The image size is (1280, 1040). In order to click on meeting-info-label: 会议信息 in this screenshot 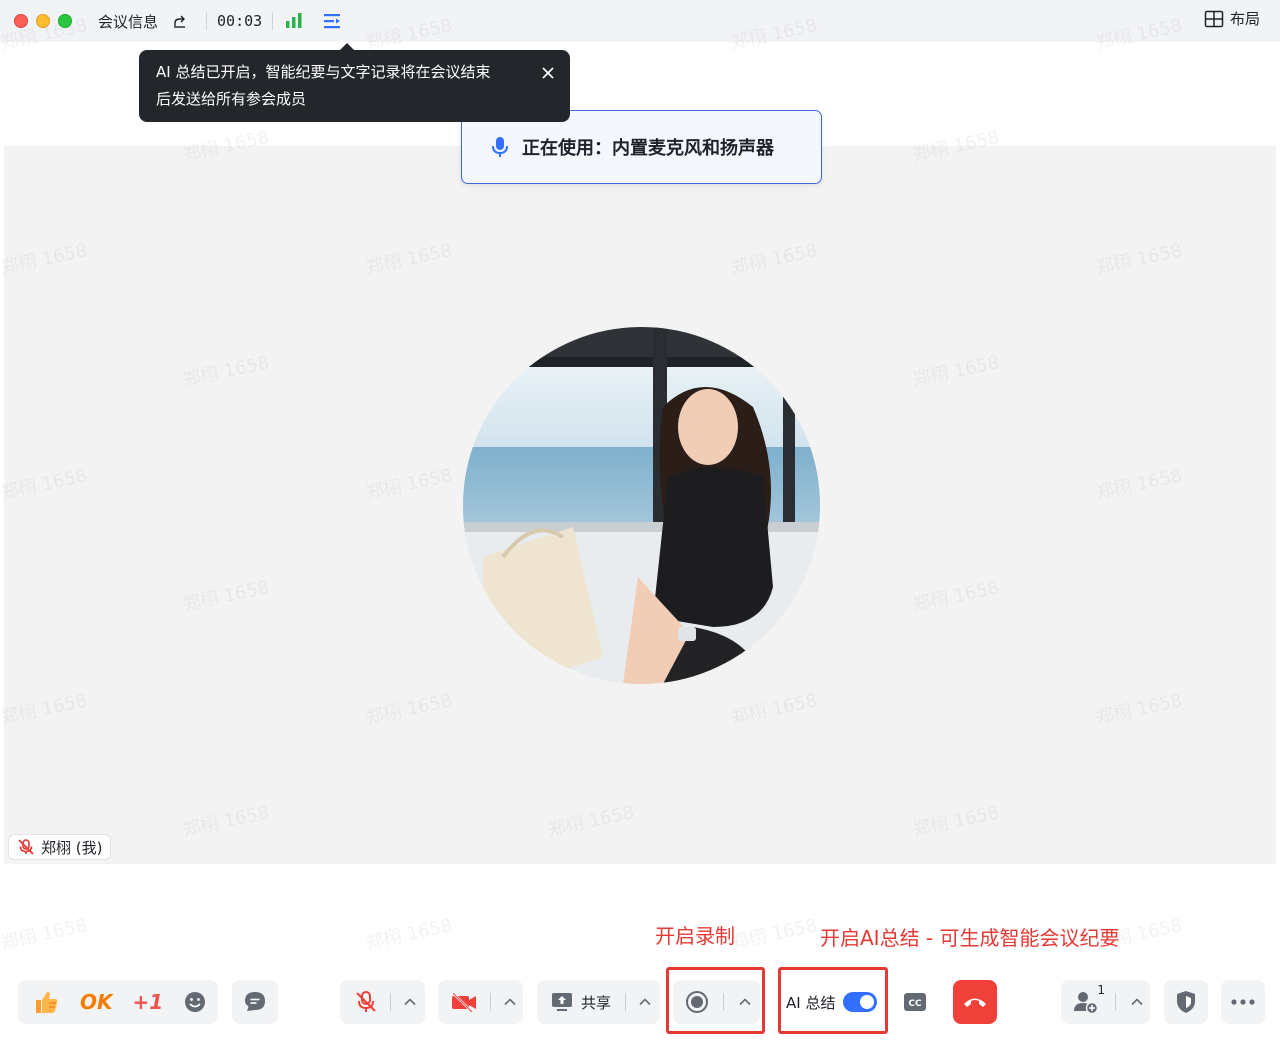, I will do `click(128, 21)`.